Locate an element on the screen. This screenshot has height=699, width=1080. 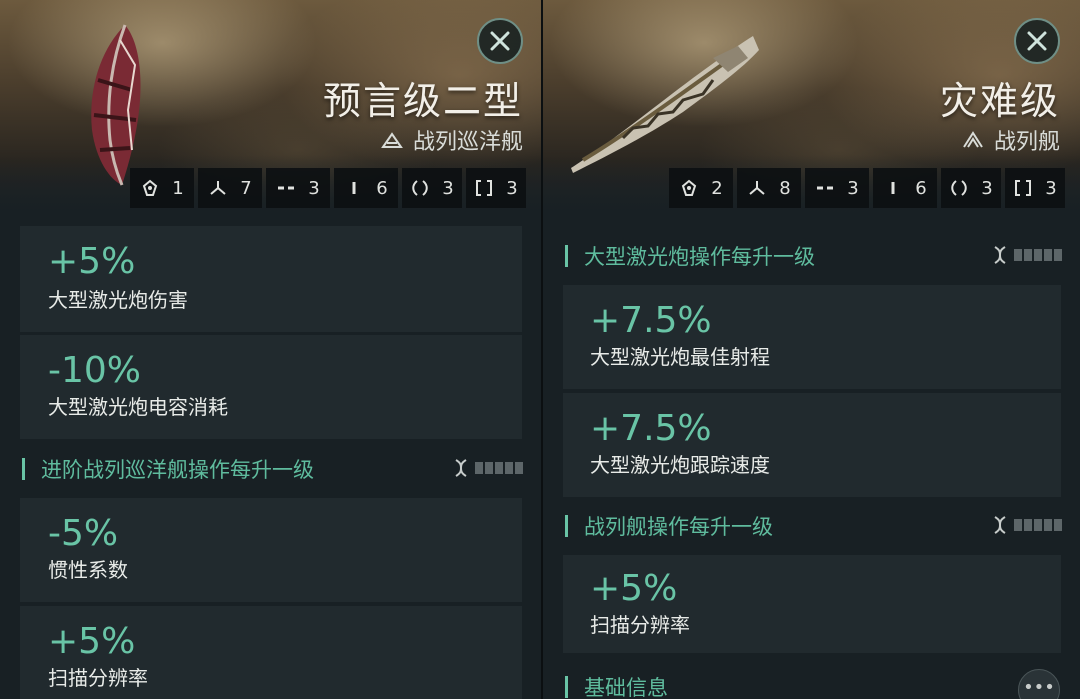
ship-name: 预言级二型 is located at coordinates (422, 101).